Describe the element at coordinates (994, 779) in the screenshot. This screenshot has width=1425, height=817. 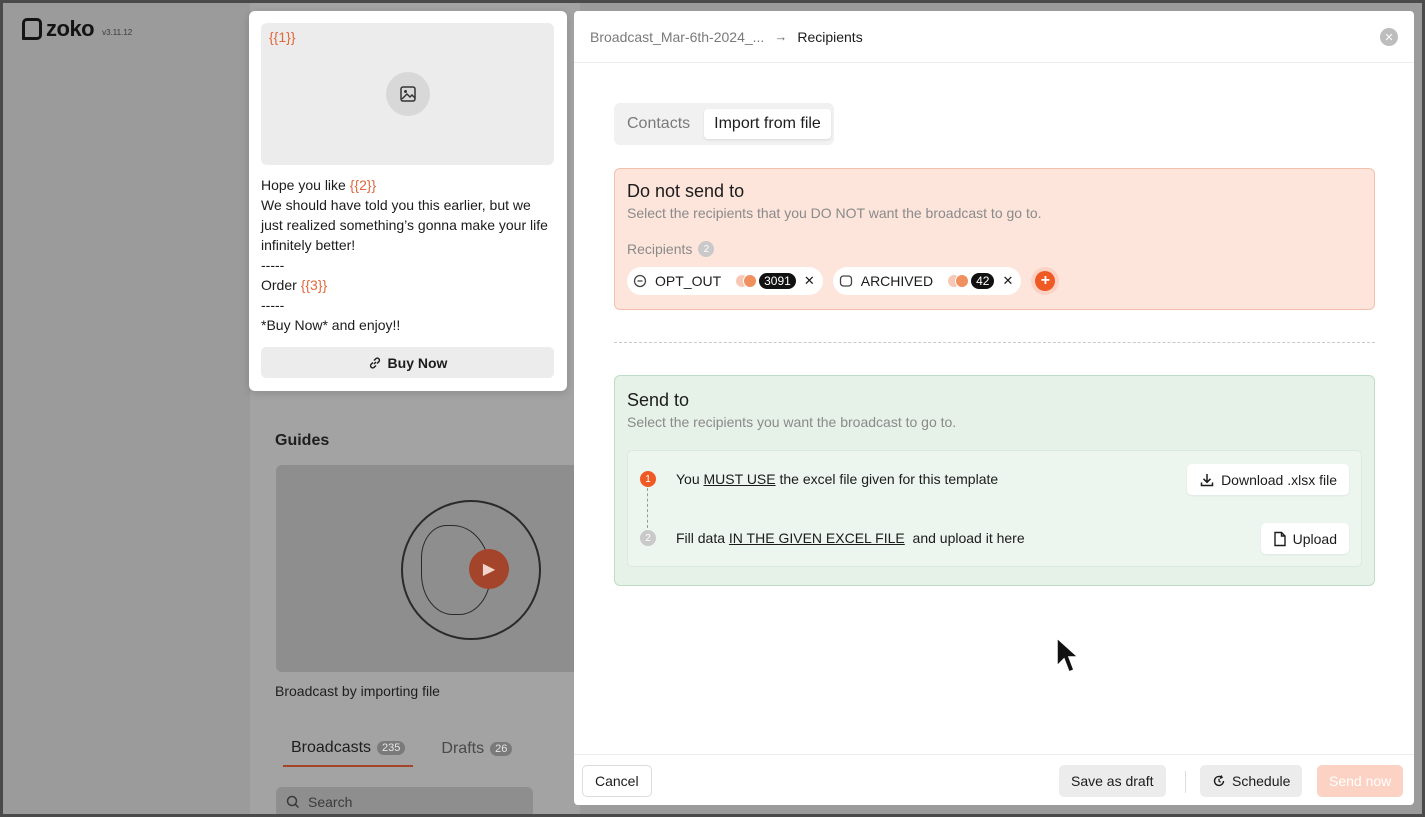
I see `modal-footer: Cancel Save as draft Schedule Send now` at that location.